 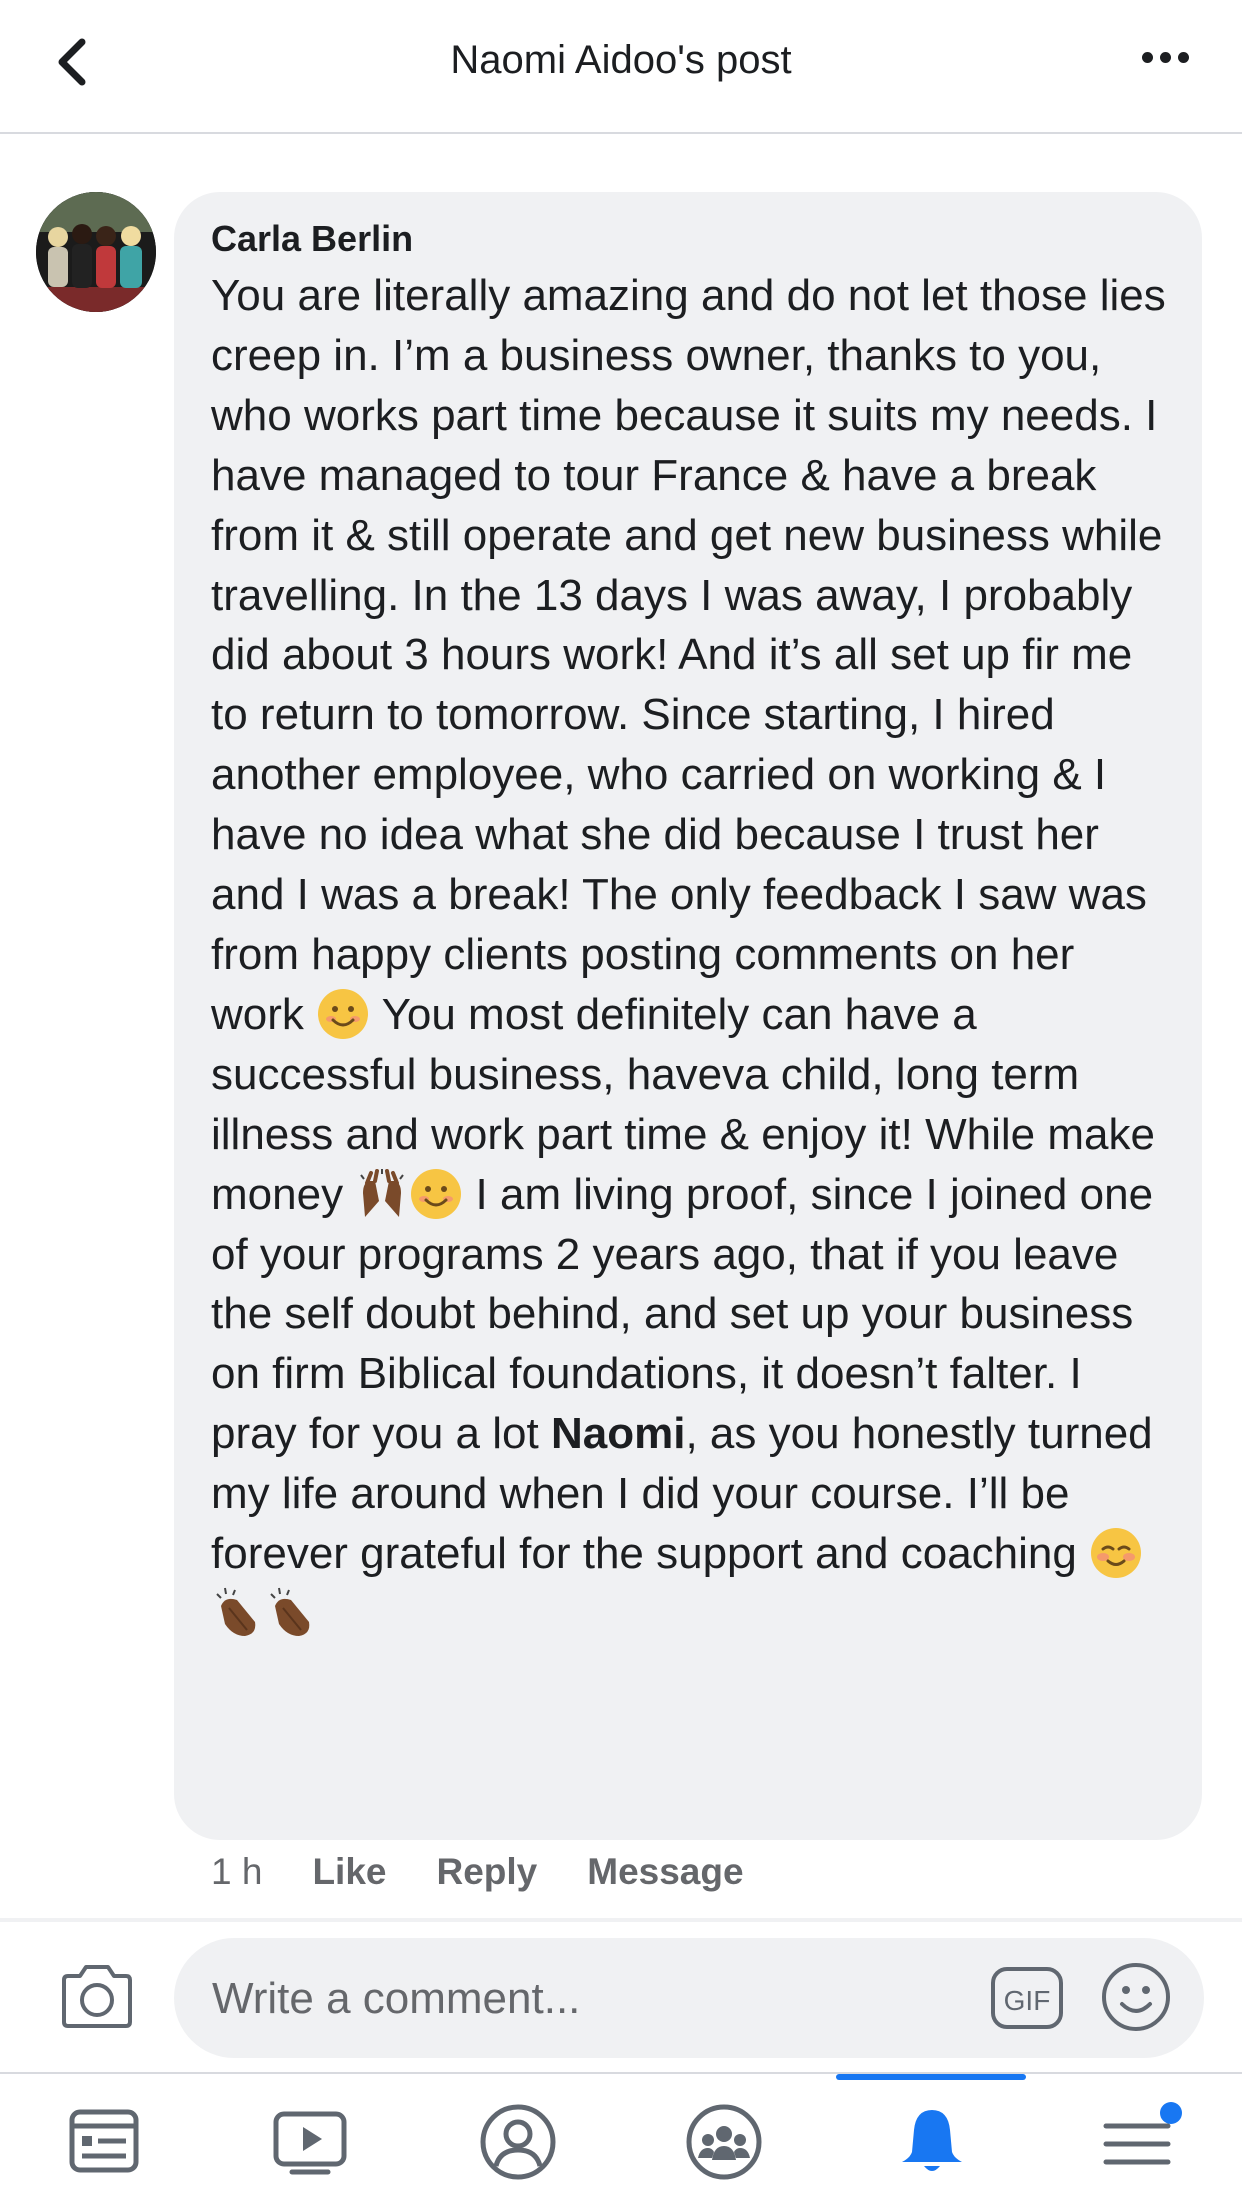 I want to click on gif-button: GIF, so click(x=1027, y=1998).